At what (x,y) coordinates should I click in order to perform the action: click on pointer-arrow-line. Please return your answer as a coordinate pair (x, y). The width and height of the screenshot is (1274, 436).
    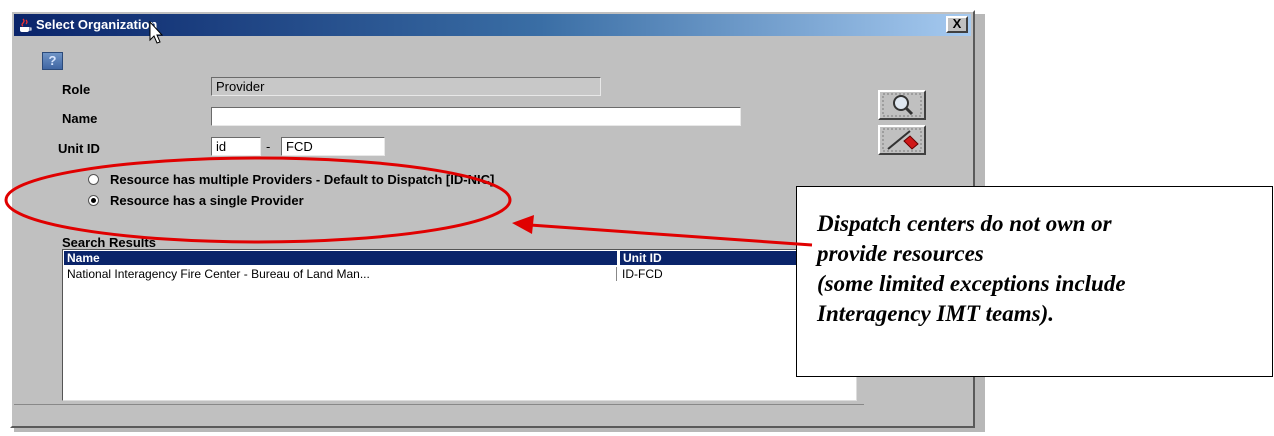
    Looking at the image, I should click on (671, 235).